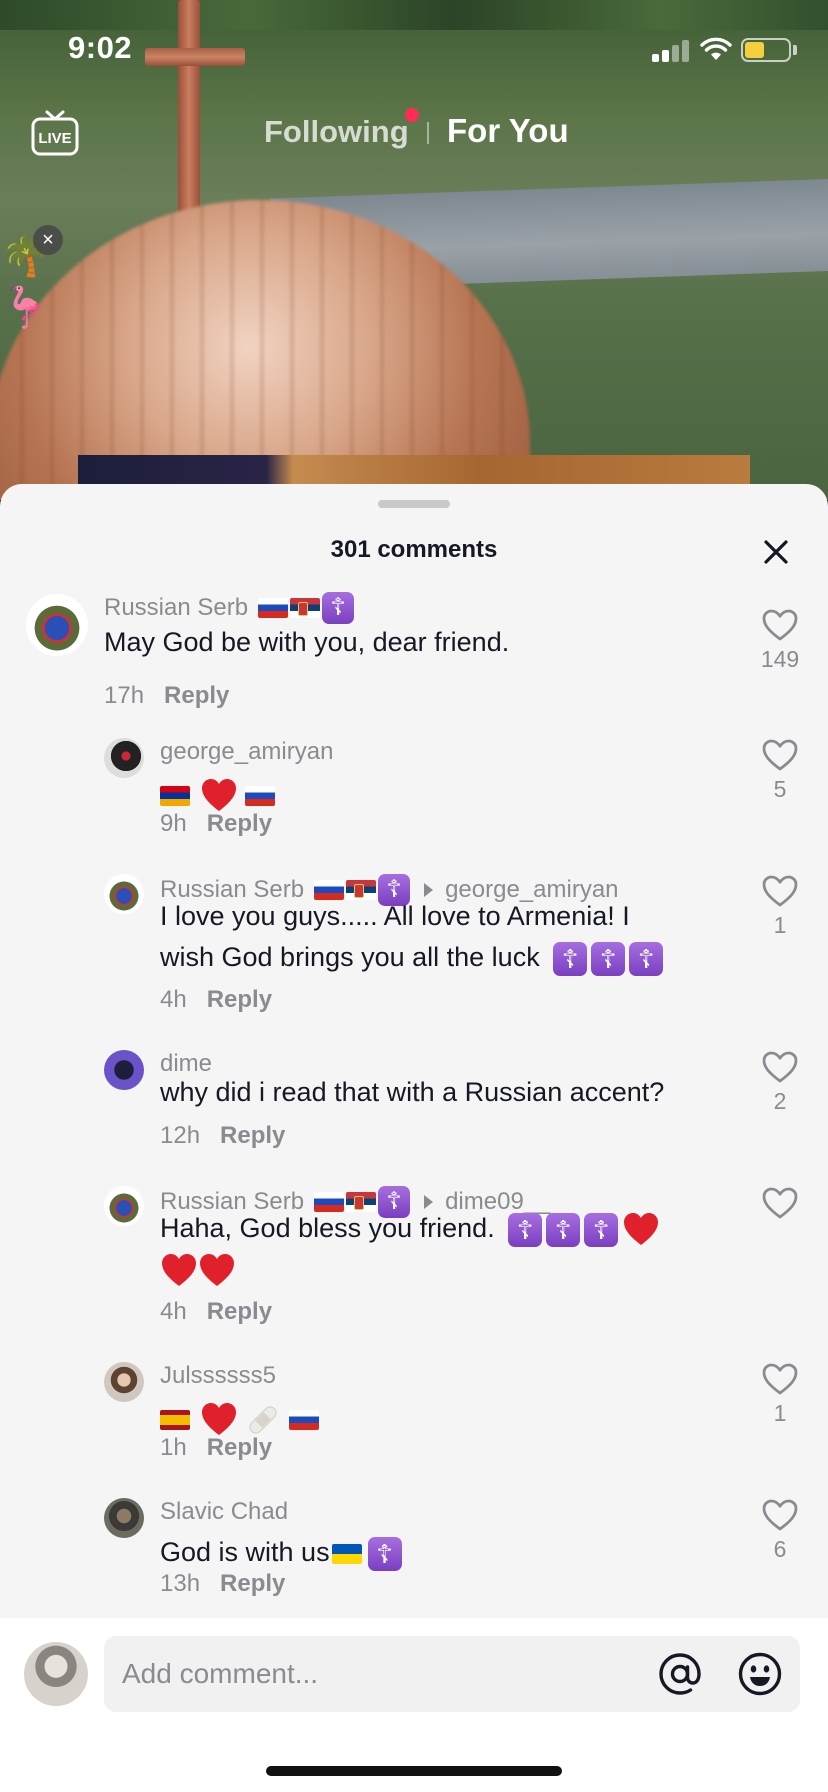 The image size is (828, 1792). Describe the element at coordinates (412, 115) in the screenshot. I see `following-notification-dot` at that location.